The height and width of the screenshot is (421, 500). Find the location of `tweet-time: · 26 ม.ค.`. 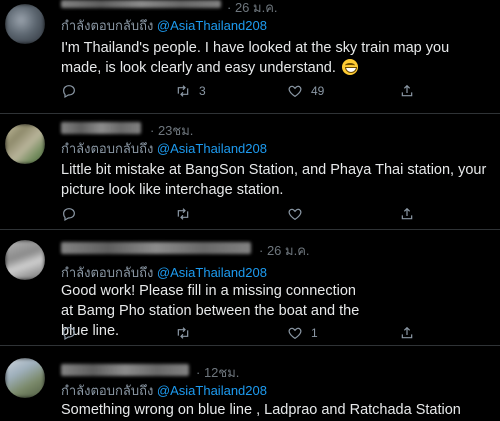

tweet-time: · 26 ม.ค. is located at coordinates (284, 250).